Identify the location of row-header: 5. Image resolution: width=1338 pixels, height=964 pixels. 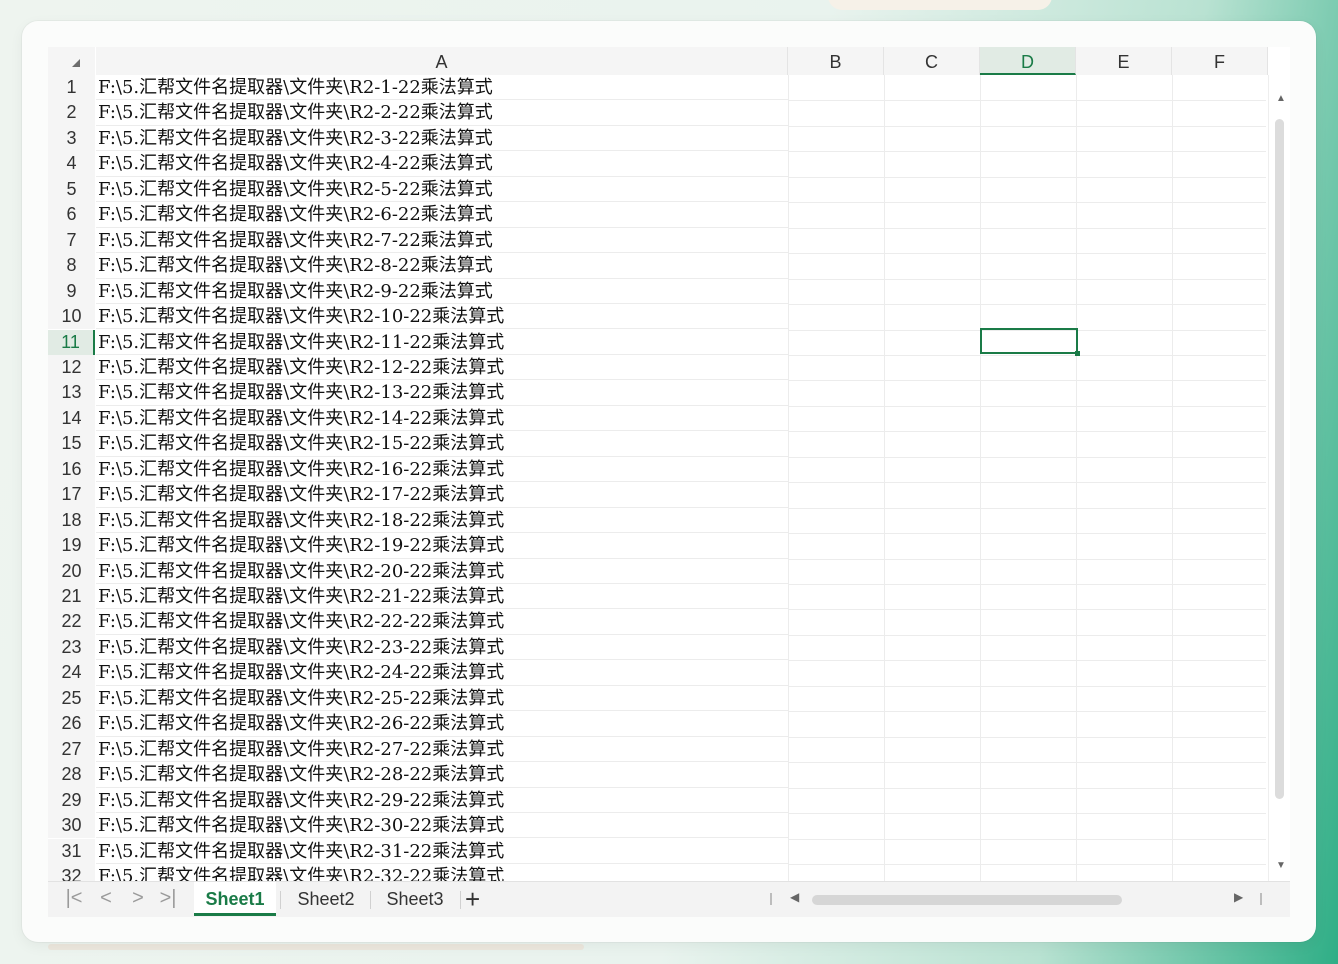
(71, 189).